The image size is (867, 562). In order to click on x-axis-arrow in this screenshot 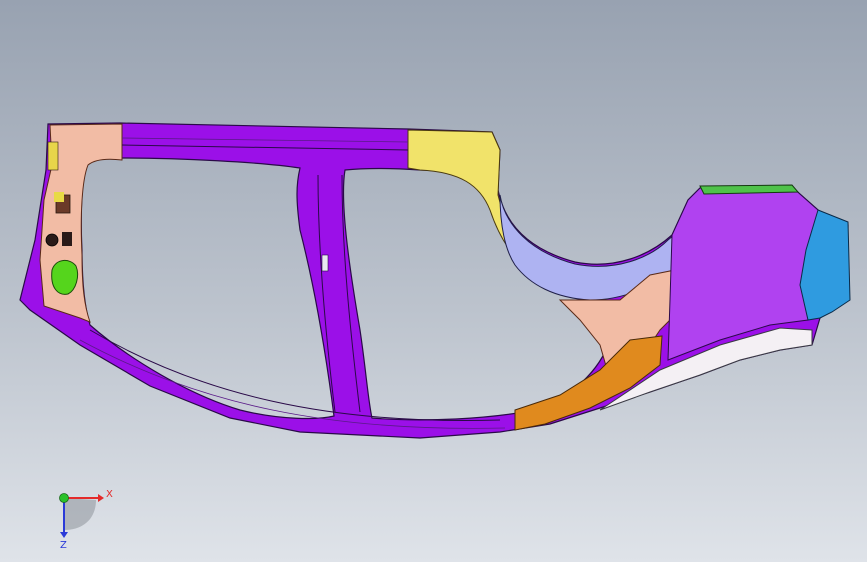, I will do `click(101, 498)`.